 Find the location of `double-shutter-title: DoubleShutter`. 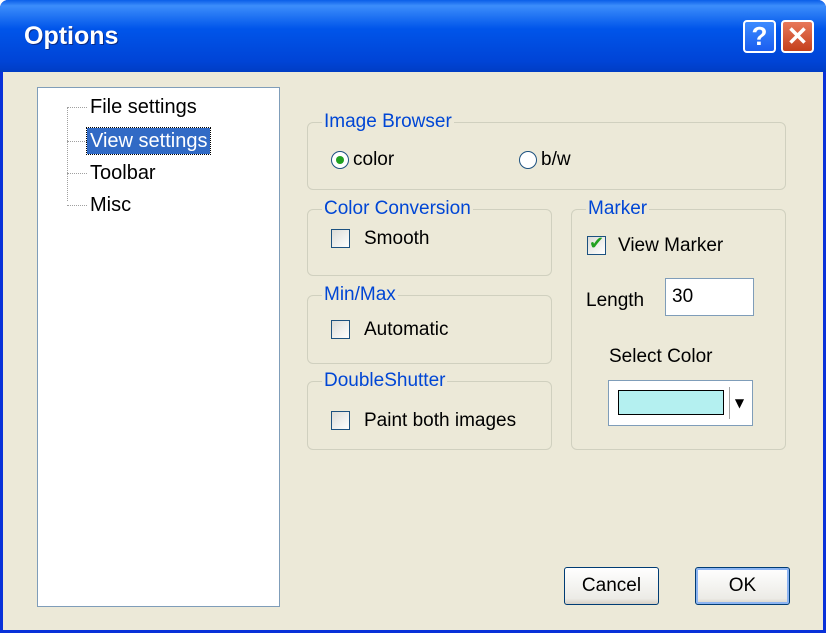

double-shutter-title: DoubleShutter is located at coordinates (385, 380).